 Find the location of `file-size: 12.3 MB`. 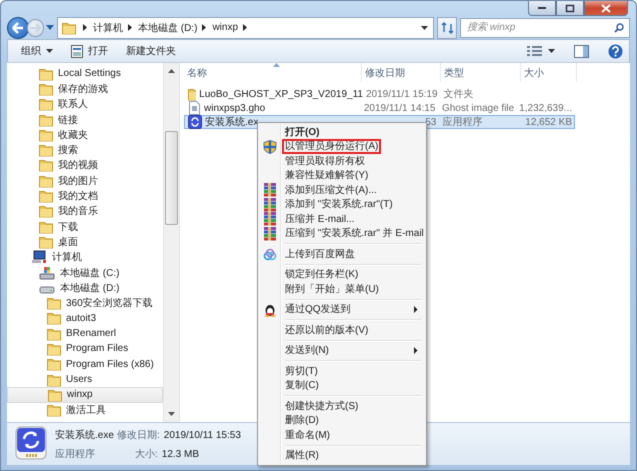

file-size: 12.3 MB is located at coordinates (181, 454).